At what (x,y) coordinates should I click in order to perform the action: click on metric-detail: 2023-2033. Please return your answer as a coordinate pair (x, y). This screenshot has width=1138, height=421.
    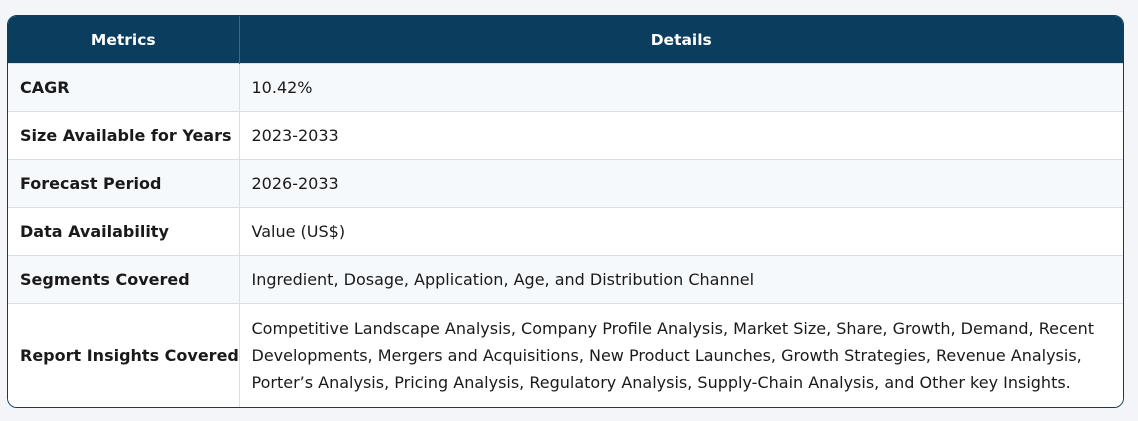
    Looking at the image, I should click on (681, 135).